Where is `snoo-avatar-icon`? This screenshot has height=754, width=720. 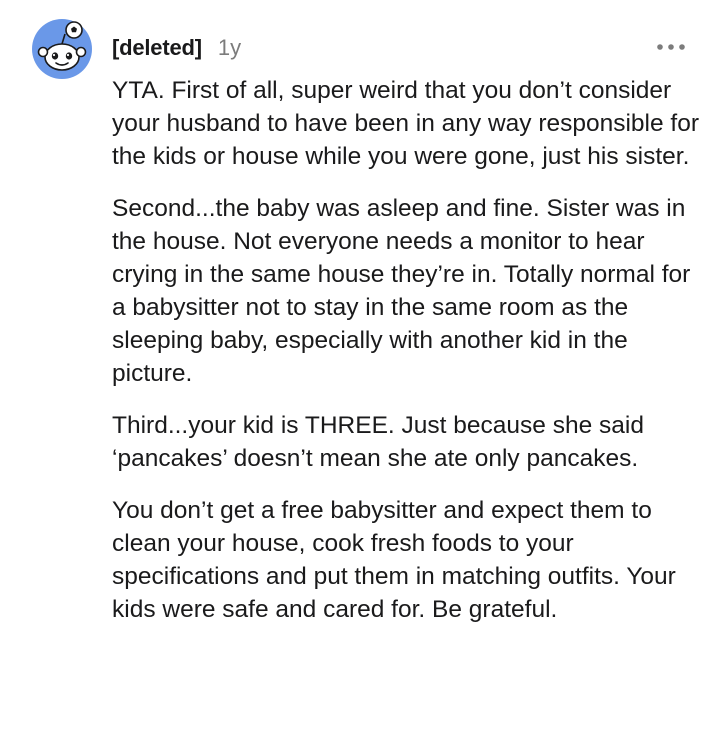
snoo-avatar-icon is located at coordinates (62, 49).